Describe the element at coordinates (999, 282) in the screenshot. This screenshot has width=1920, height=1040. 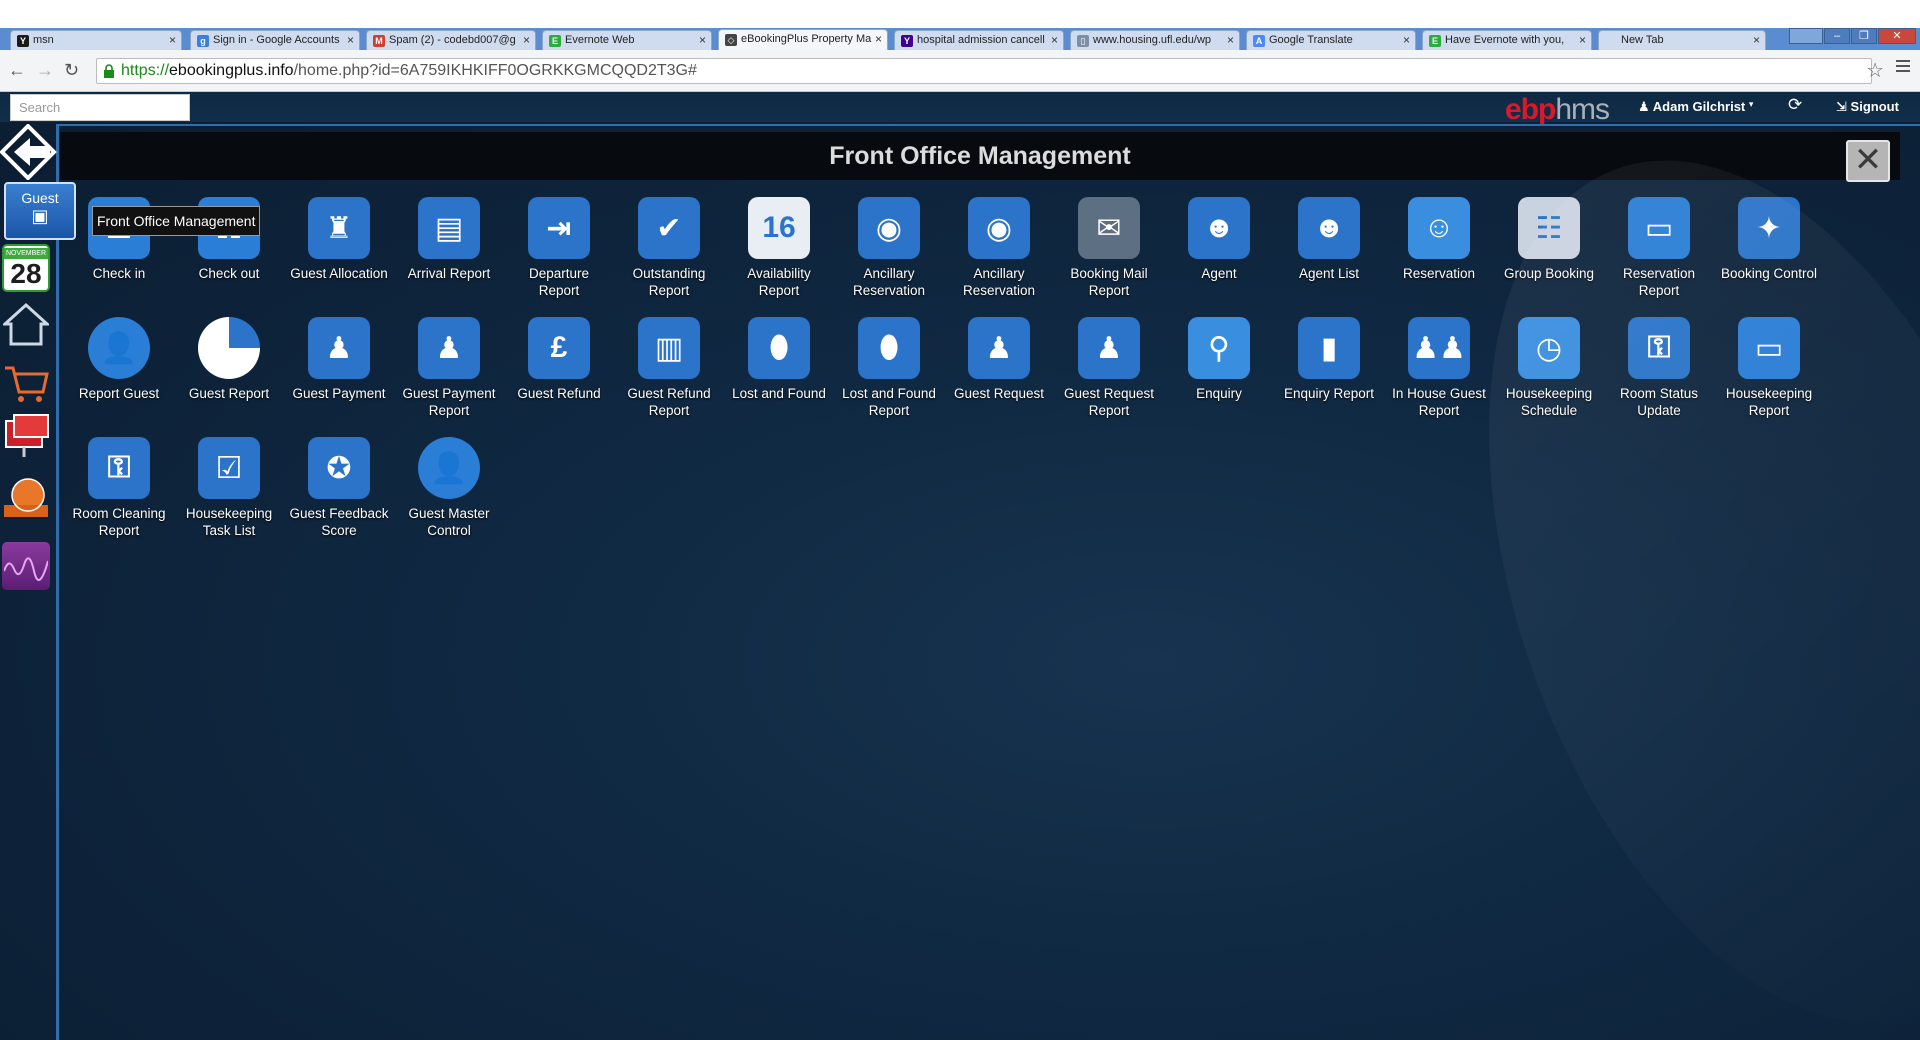
I see `module-tile-label: Ancillary Reservation` at that location.